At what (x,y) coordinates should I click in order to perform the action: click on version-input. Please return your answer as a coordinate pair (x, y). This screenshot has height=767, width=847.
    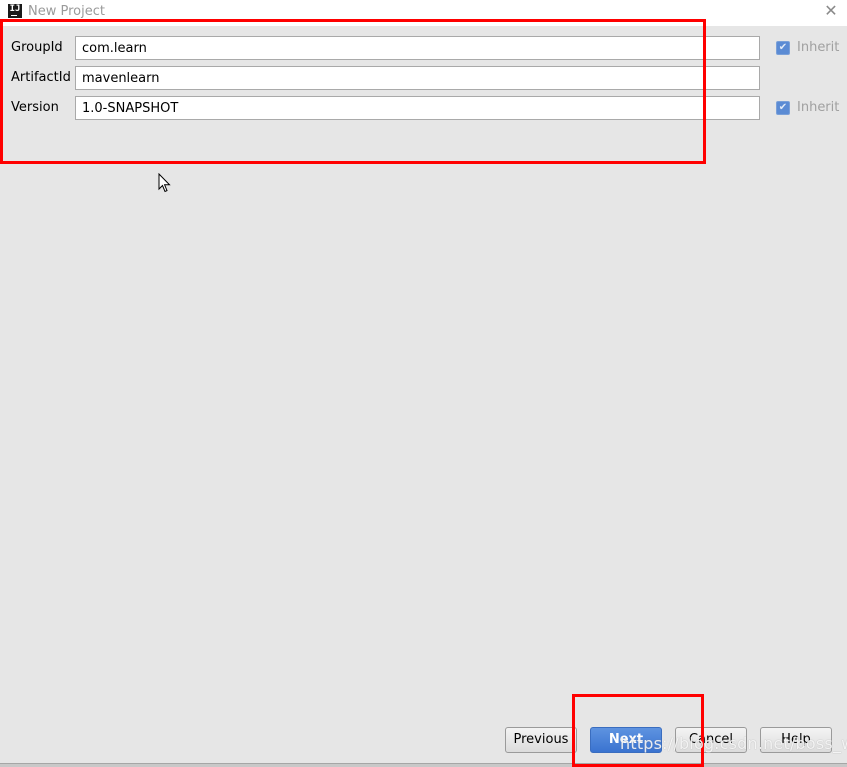
    Looking at the image, I should click on (417, 108).